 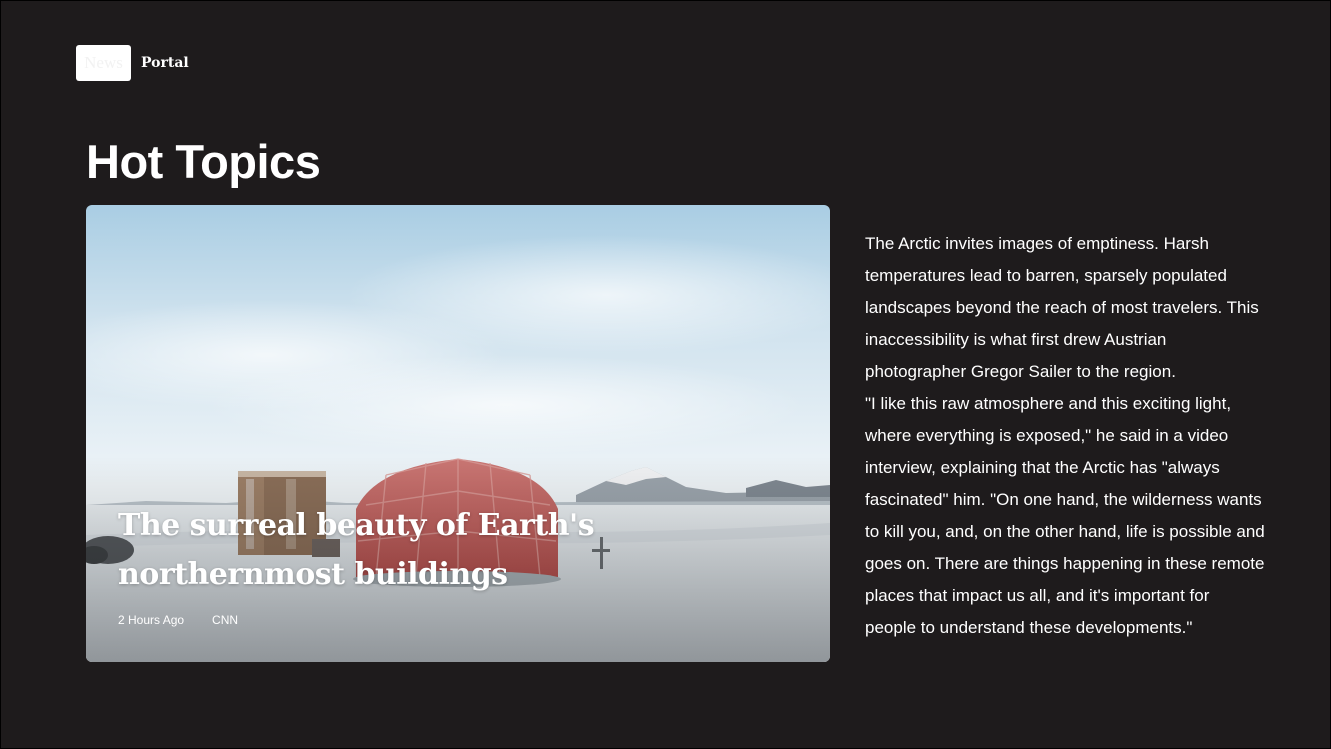 I want to click on section-title: Hot Topics, so click(x=203, y=161).